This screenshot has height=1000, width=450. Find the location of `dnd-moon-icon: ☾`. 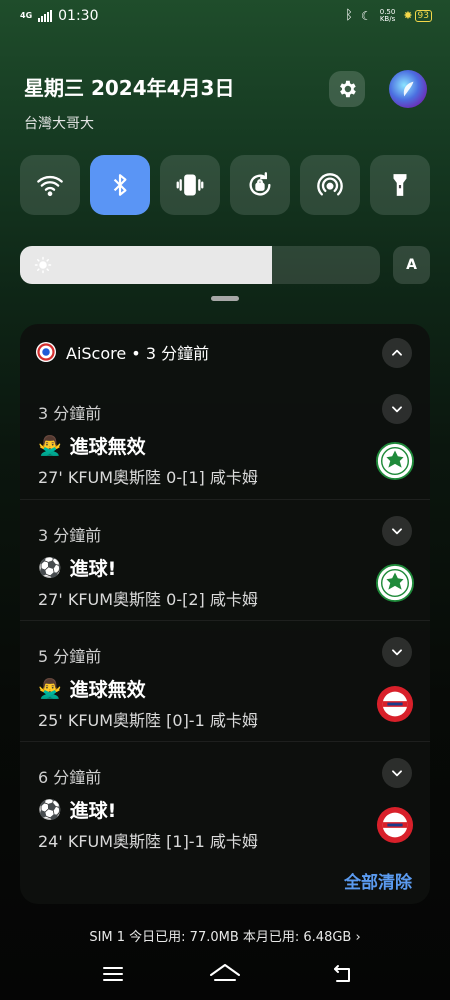

dnd-moon-icon: ☾ is located at coordinates (366, 15).